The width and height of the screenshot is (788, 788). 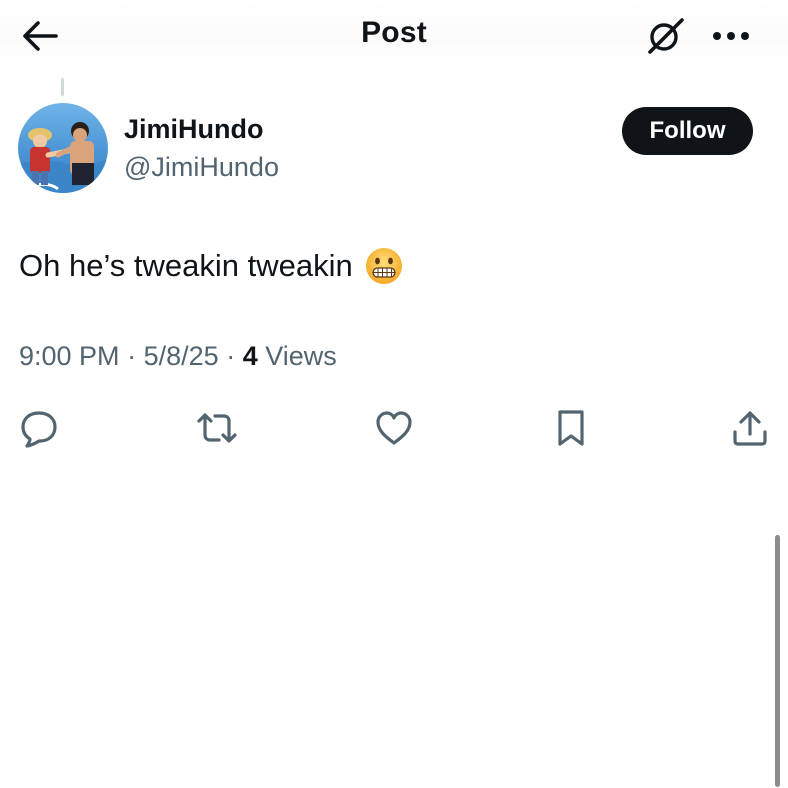 I want to click on repost-button, so click(x=217, y=428).